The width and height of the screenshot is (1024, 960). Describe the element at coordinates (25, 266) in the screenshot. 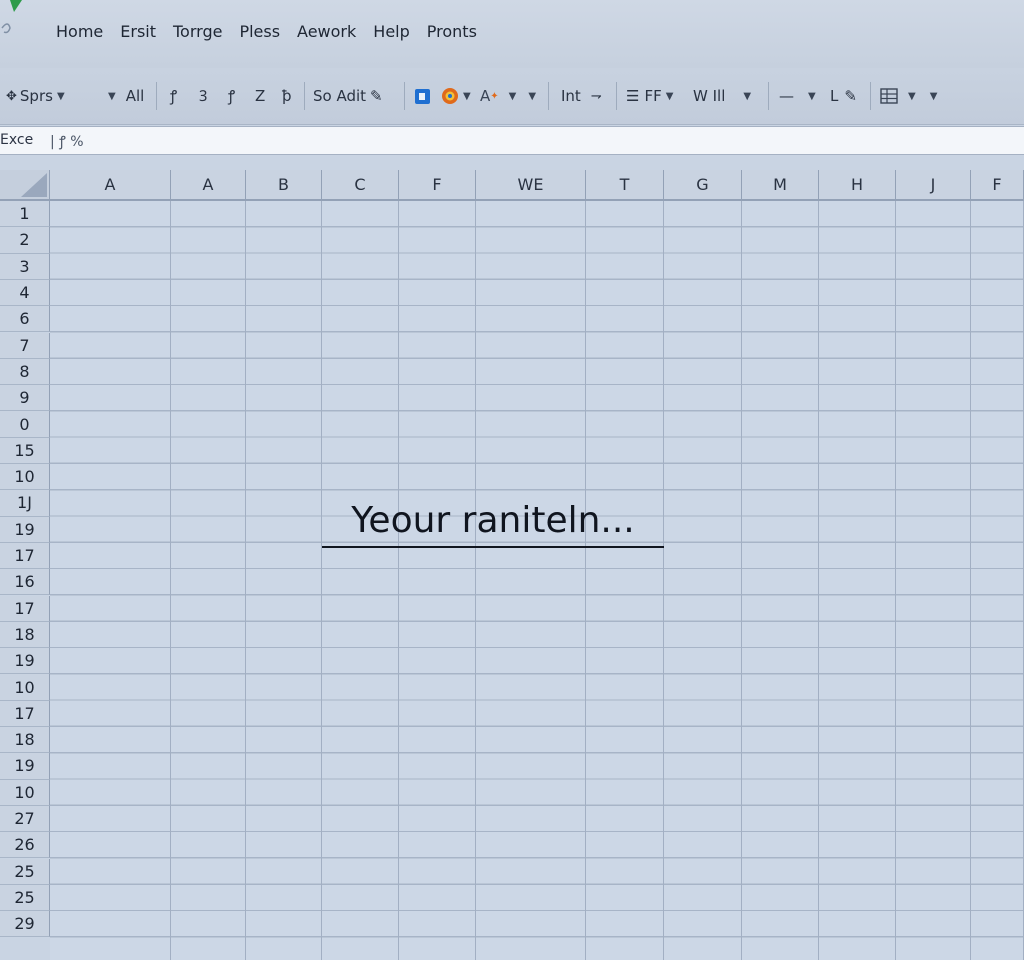

I see `row-header: 3` at that location.